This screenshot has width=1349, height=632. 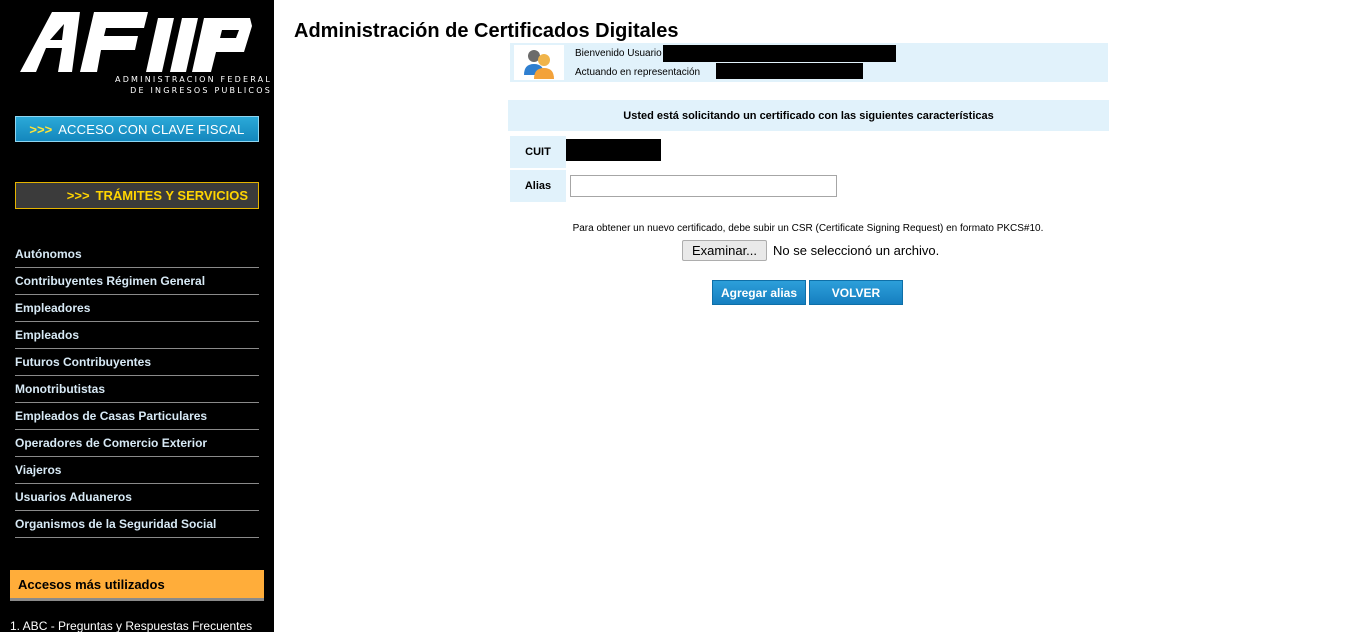 What do you see at coordinates (137, 497) in the screenshot?
I see `nav-item: Usuarios Aduaneros` at bounding box center [137, 497].